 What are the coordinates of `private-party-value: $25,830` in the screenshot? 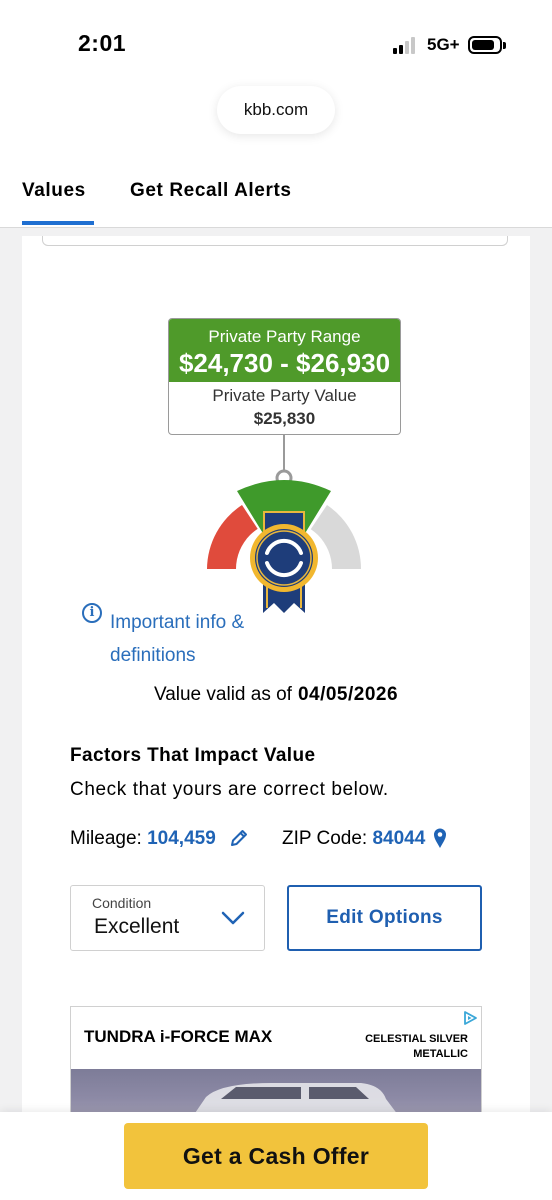 It's located at (284, 418).